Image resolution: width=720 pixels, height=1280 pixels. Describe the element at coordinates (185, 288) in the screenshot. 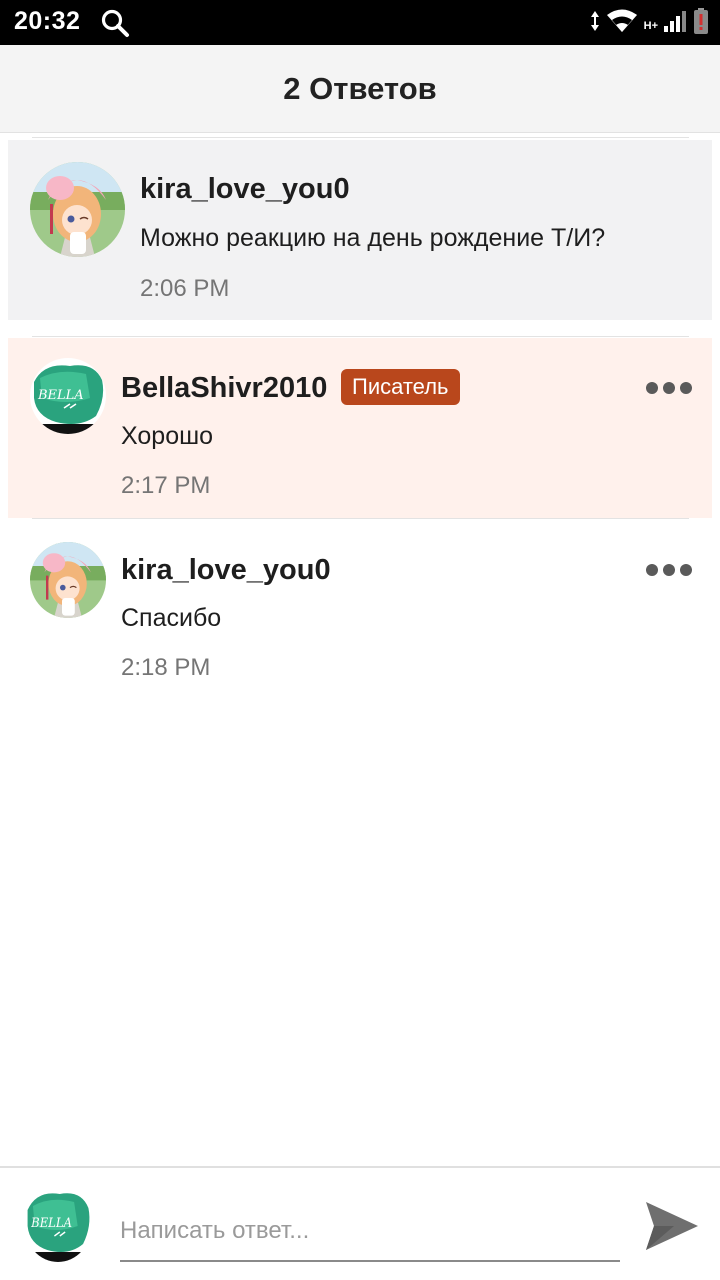

I see `comment-timestamp: 2:06 PM` at that location.